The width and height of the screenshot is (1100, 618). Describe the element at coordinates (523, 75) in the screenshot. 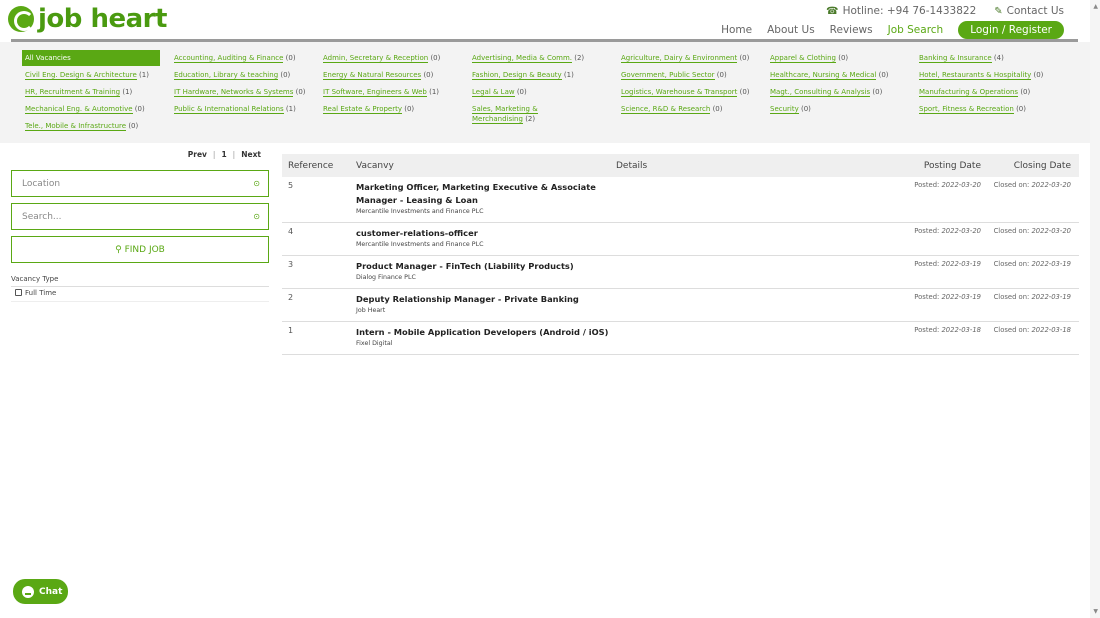

I see `category-link: Fashion, Design & Beauty (1)` at that location.